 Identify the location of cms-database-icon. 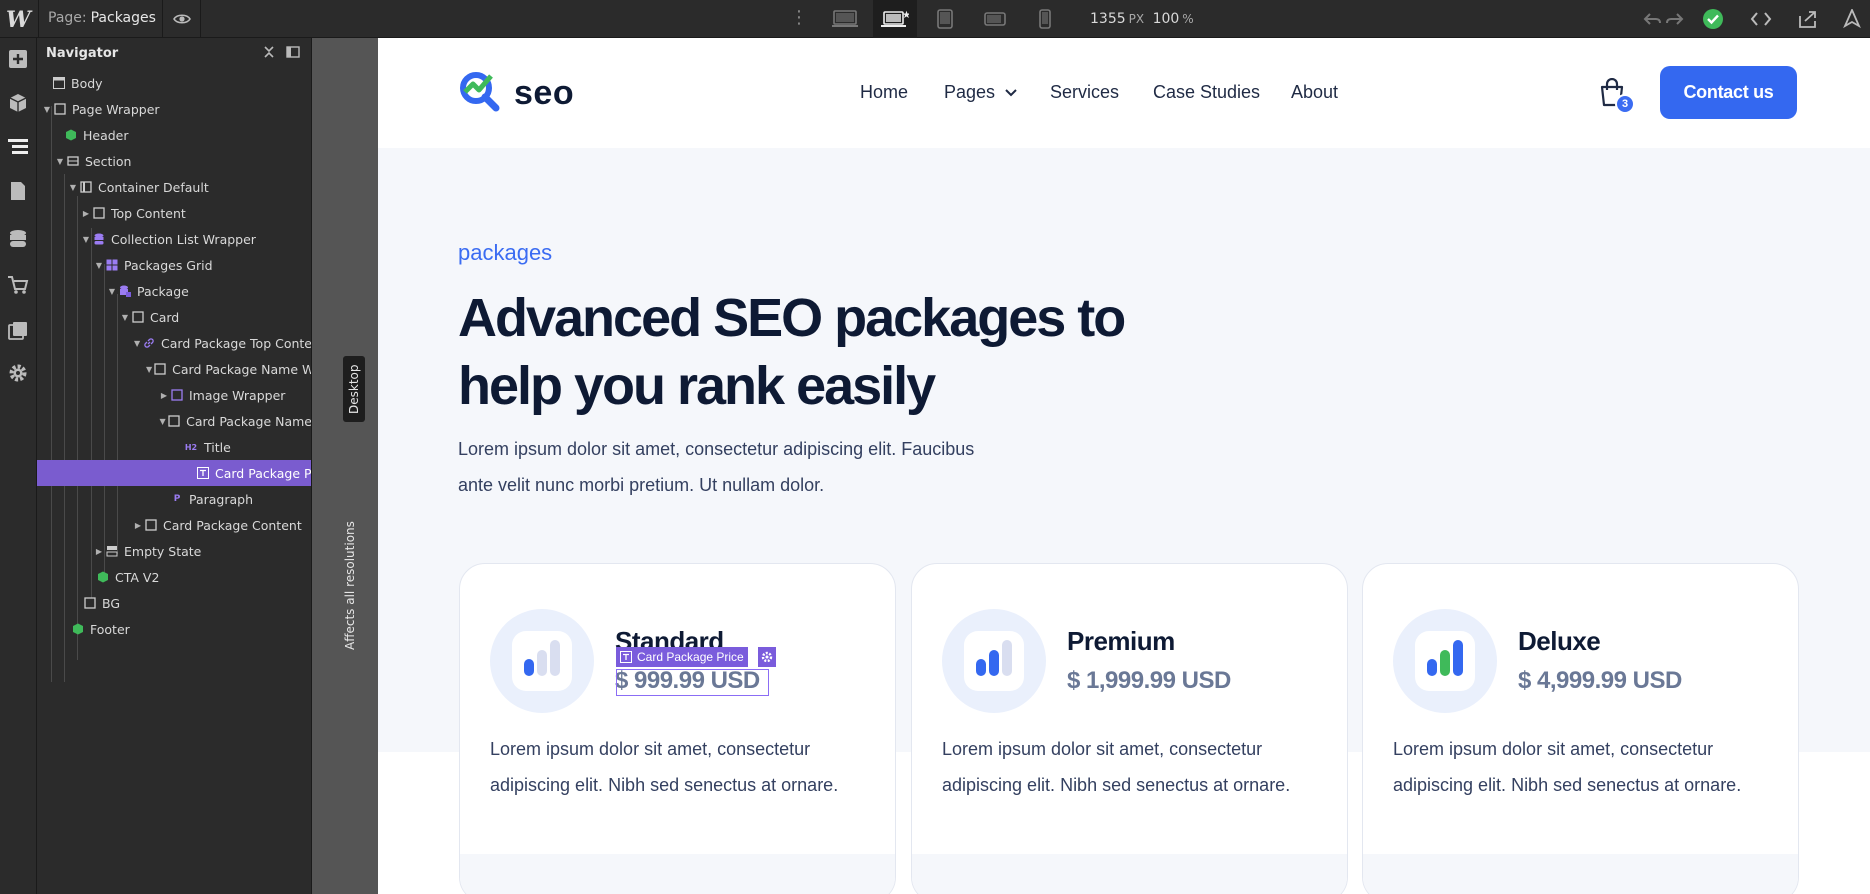
(18, 239).